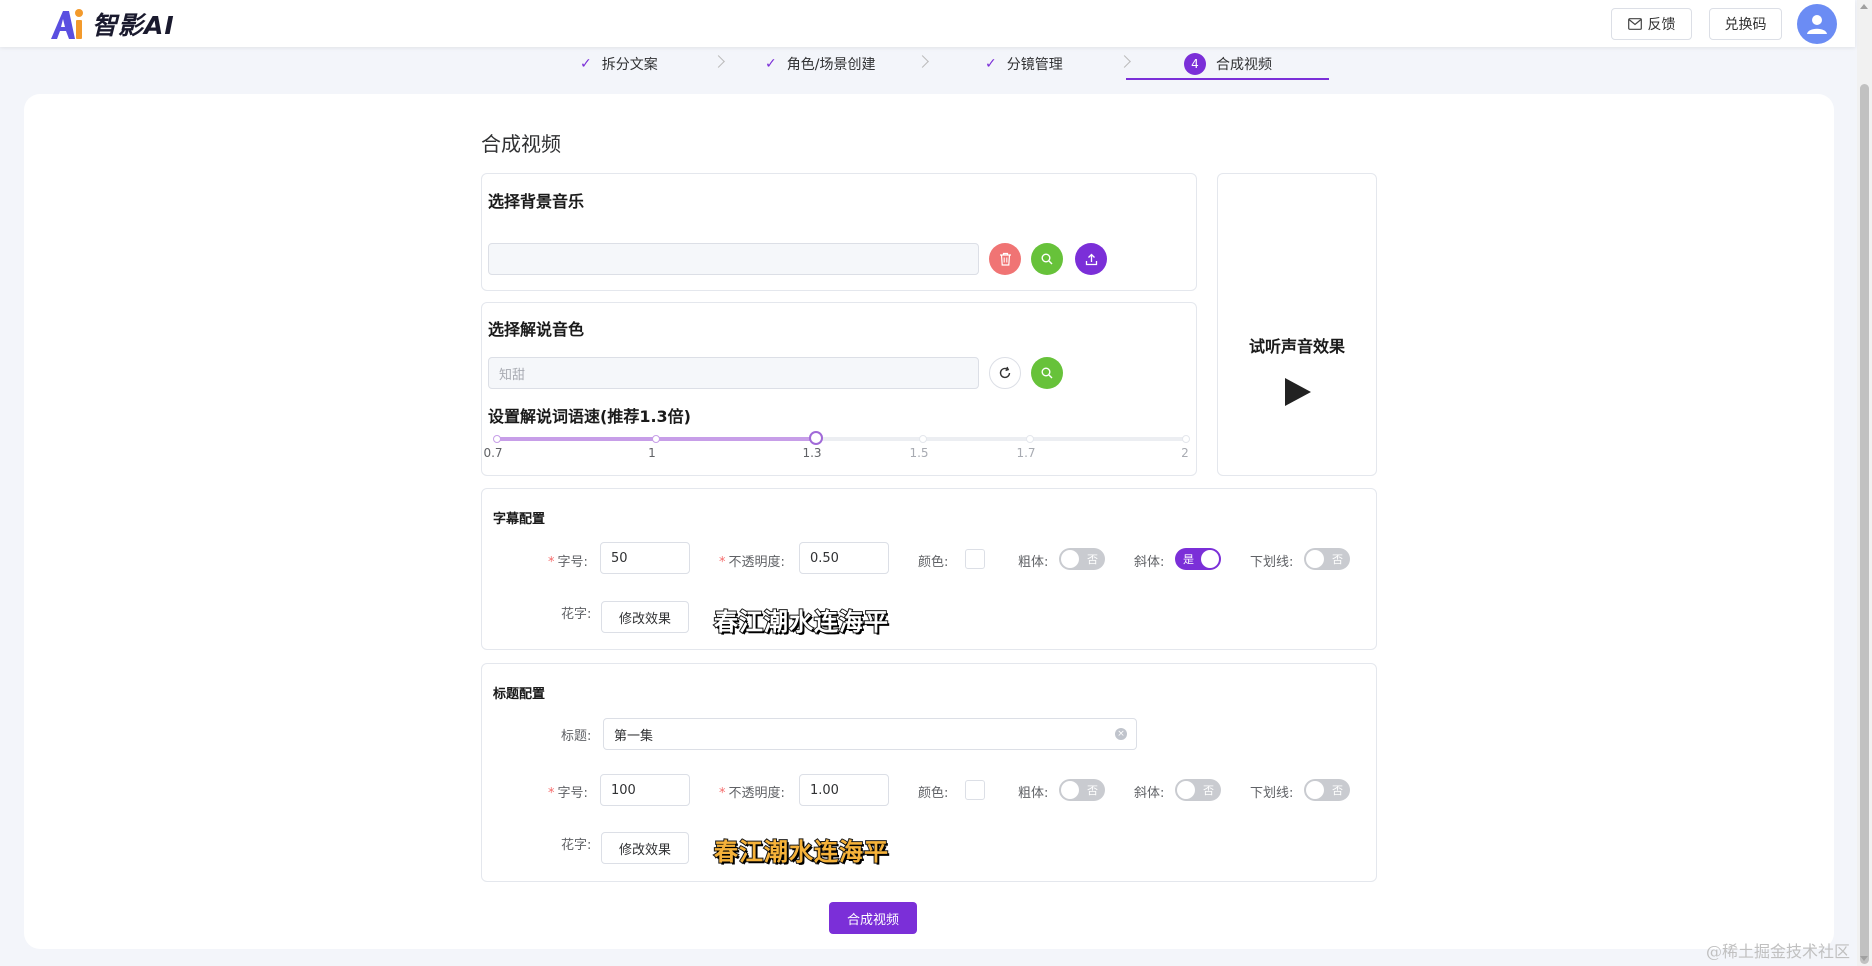  I want to click on search-voice-button, so click(1047, 373).